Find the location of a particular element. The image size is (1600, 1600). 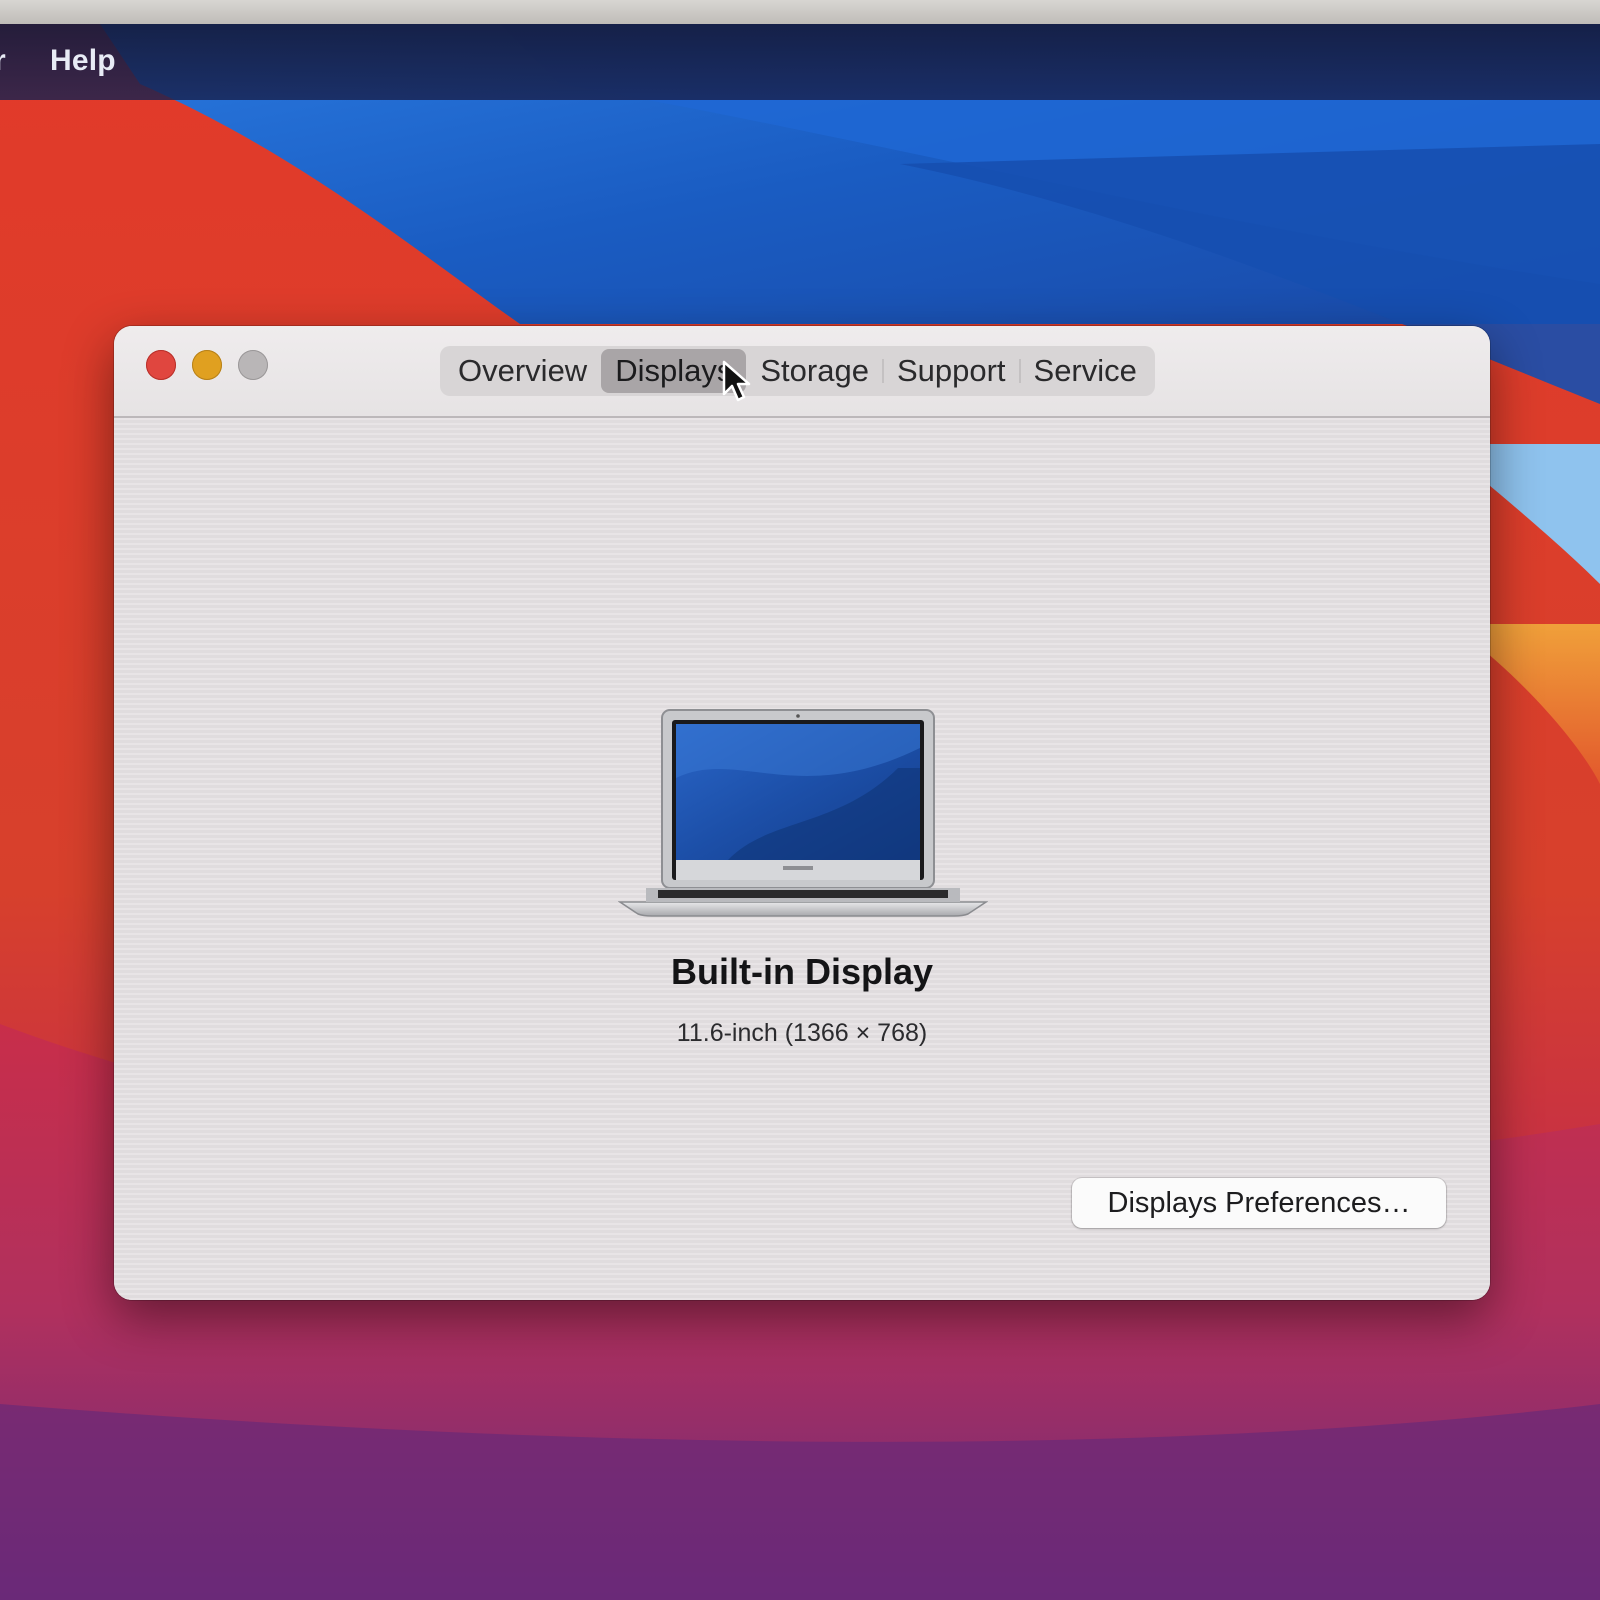

menu-item-partial: r is located at coordinates (3, 61).